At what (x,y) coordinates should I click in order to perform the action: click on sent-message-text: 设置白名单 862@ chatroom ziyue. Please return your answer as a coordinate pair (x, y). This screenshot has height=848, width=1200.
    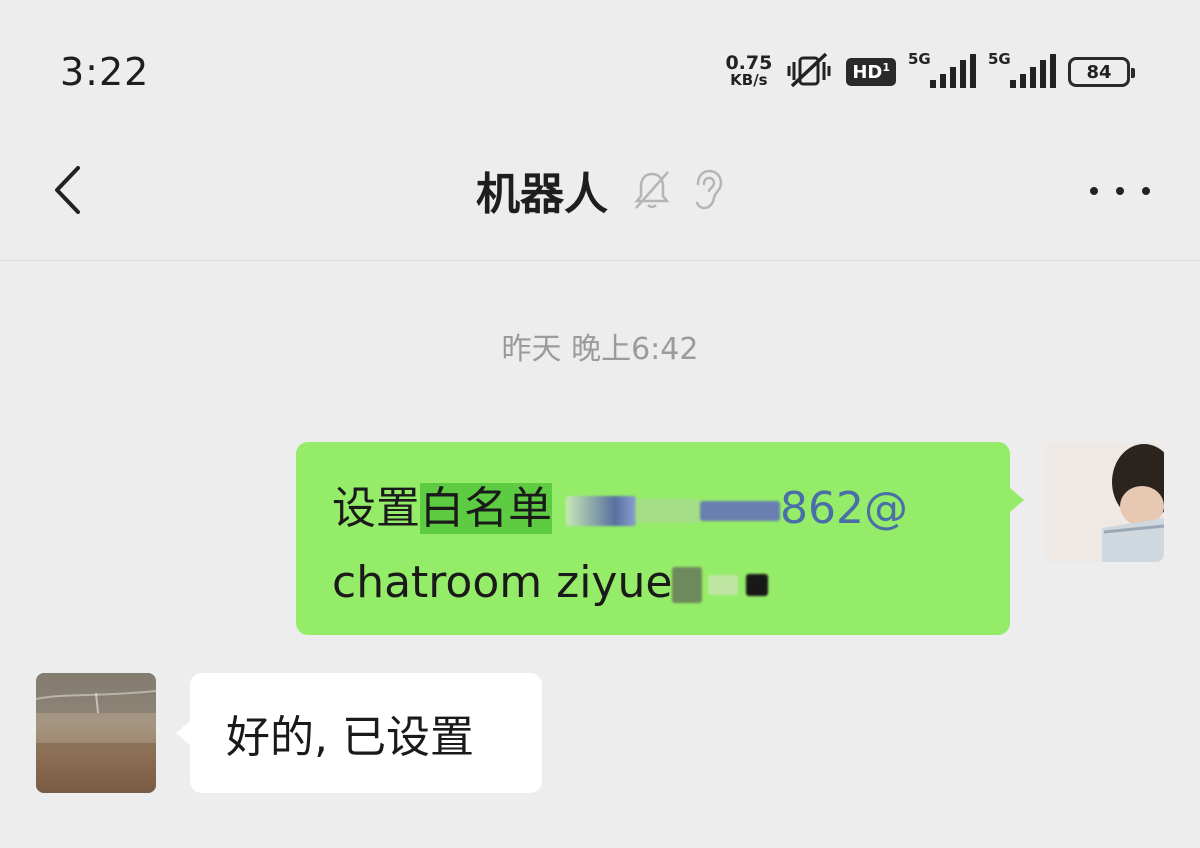
    Looking at the image, I should click on (620, 545).